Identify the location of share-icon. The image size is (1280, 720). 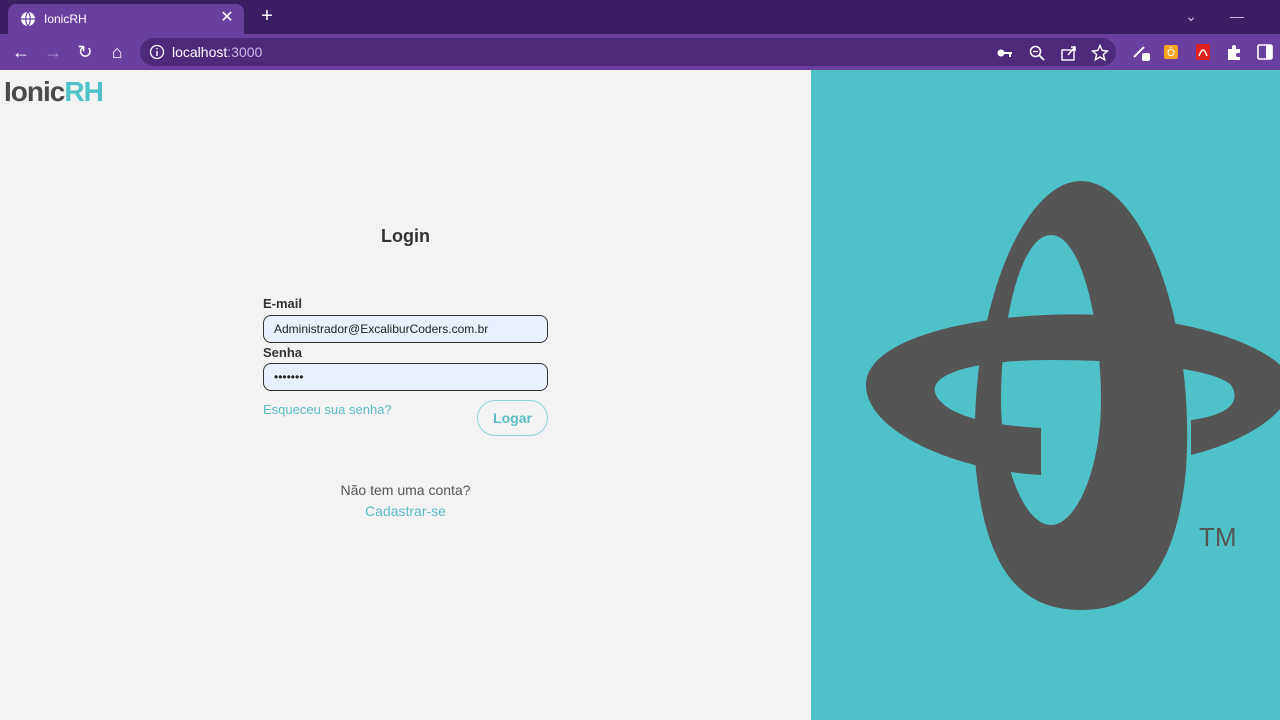
(1069, 53).